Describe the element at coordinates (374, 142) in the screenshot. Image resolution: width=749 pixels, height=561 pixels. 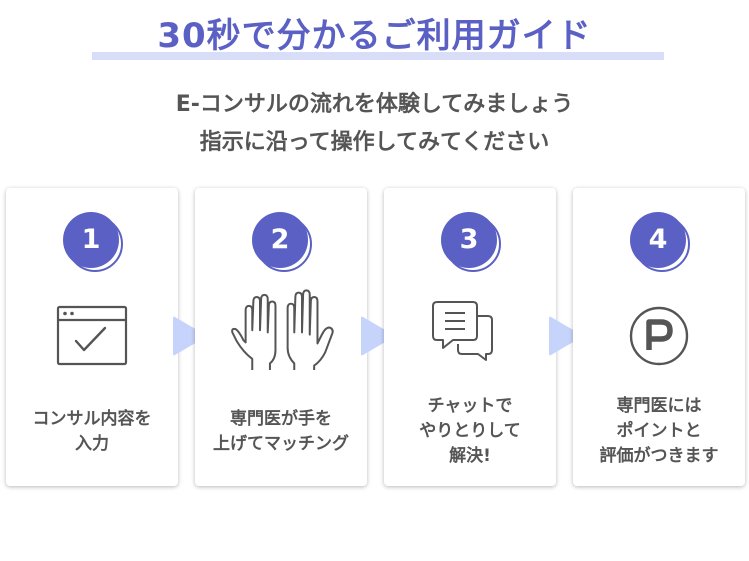
I see `subtitle-line-2: 指示に沿って操作してみてください` at that location.